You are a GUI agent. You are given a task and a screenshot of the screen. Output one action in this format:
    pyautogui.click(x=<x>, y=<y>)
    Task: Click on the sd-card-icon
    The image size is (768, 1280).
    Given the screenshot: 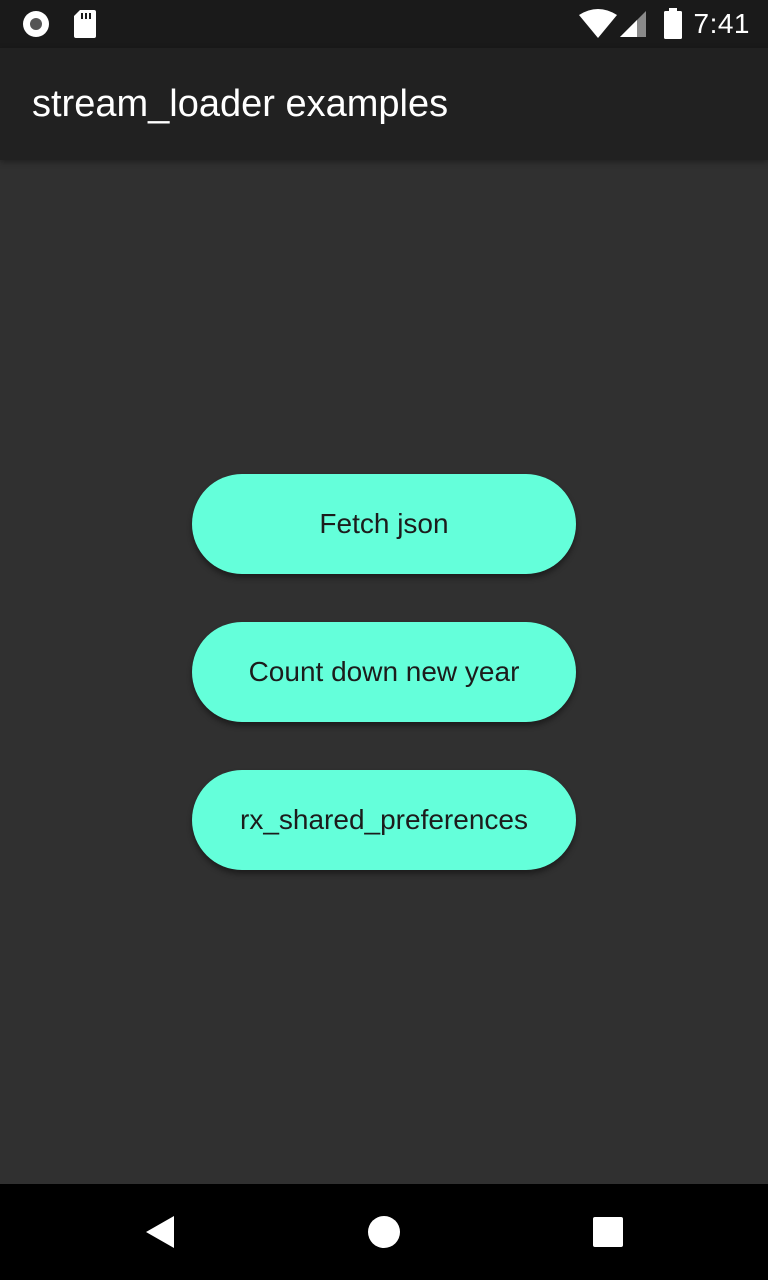 What is the action you would take?
    pyautogui.click(x=85, y=24)
    